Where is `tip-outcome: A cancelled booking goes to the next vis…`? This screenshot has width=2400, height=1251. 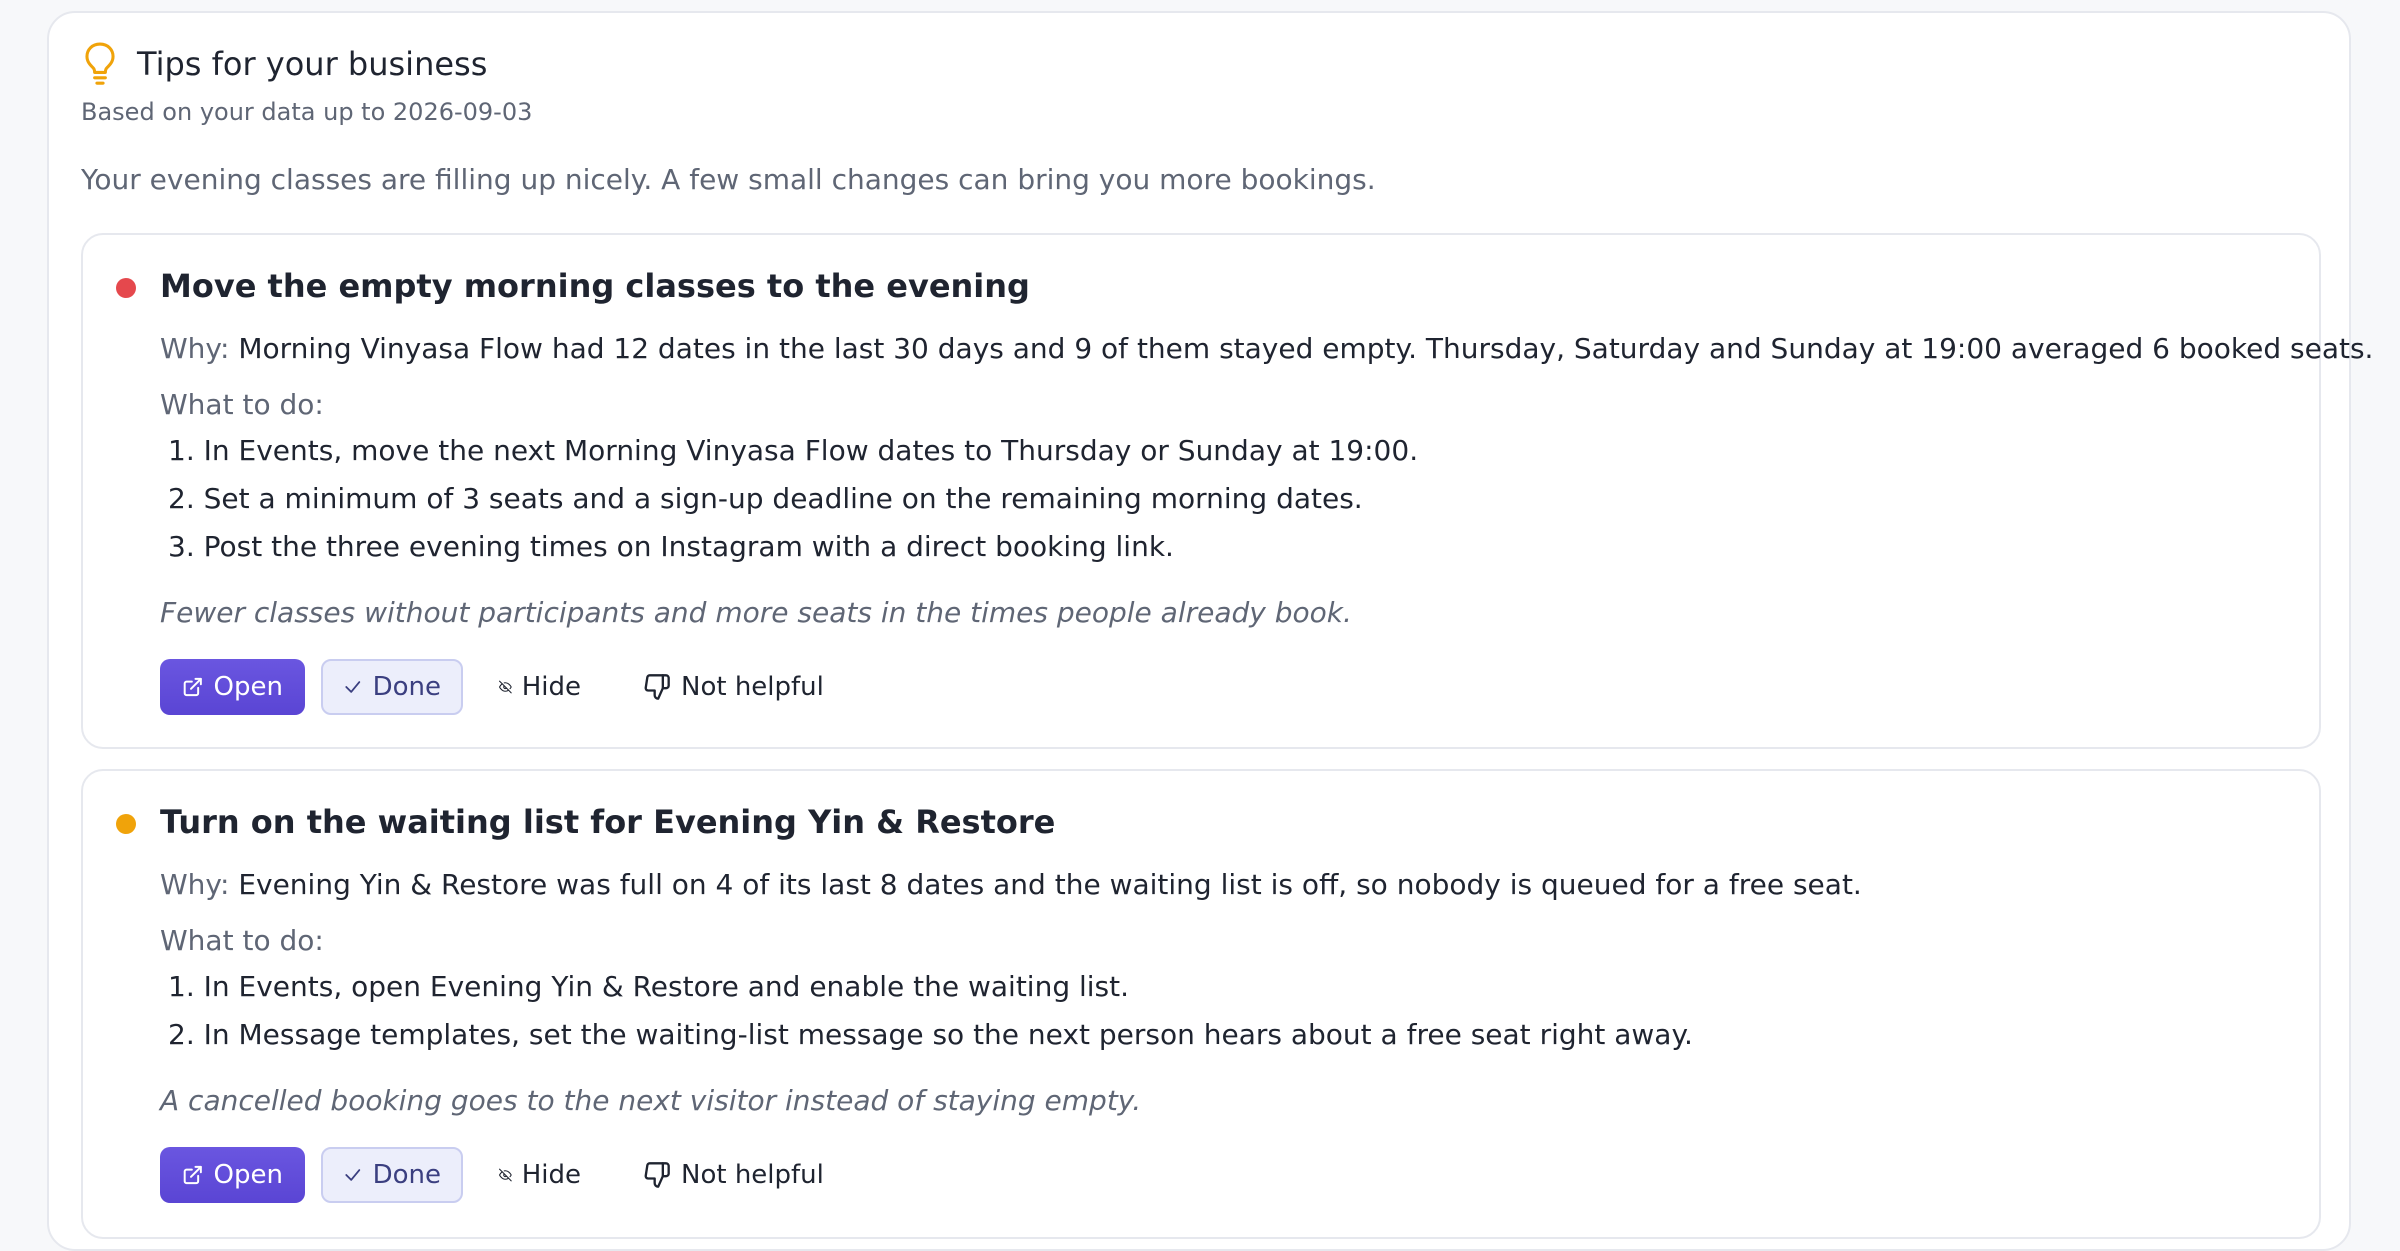 tip-outcome: A cancelled booking goes to the next vis… is located at coordinates (651, 1100).